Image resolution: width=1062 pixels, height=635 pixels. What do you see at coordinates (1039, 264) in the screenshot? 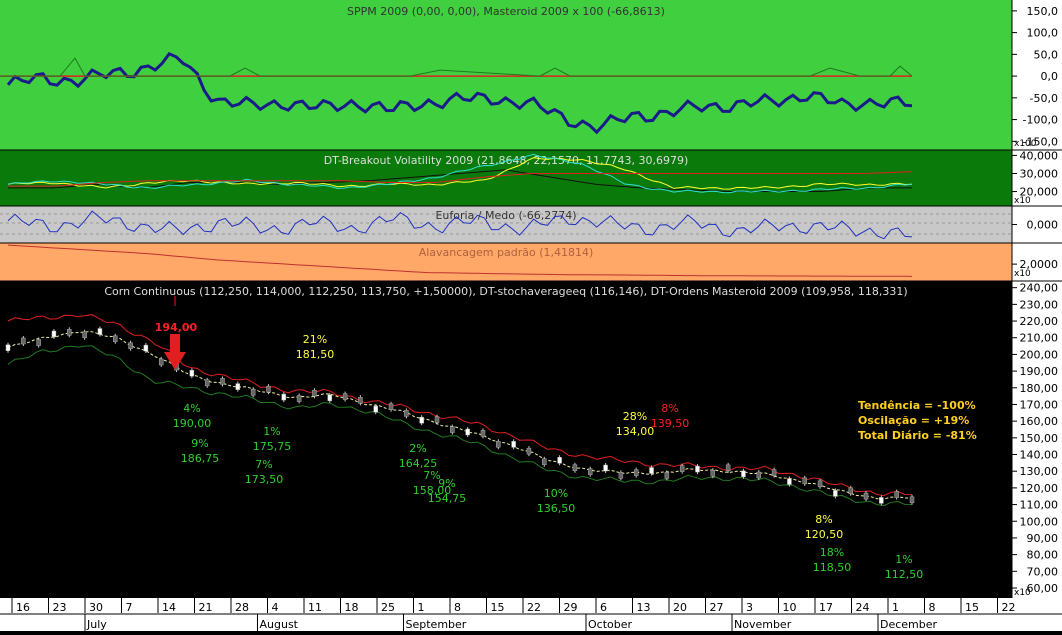
I see `p4-tick-label: 2,0000` at bounding box center [1039, 264].